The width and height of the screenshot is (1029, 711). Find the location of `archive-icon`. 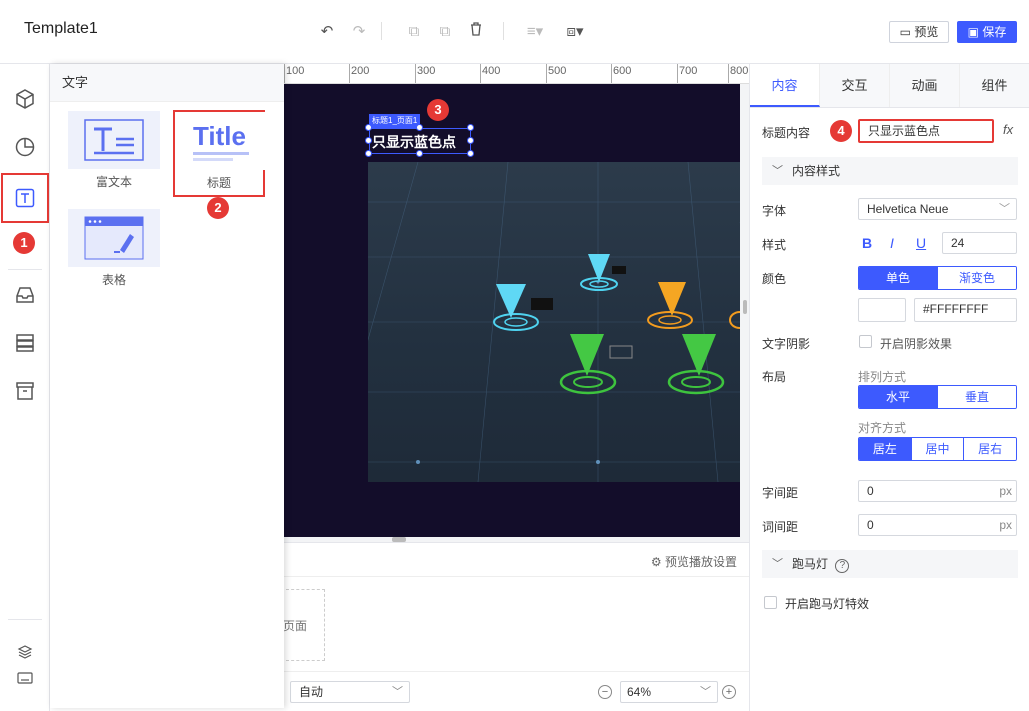

archive-icon is located at coordinates (25, 391).